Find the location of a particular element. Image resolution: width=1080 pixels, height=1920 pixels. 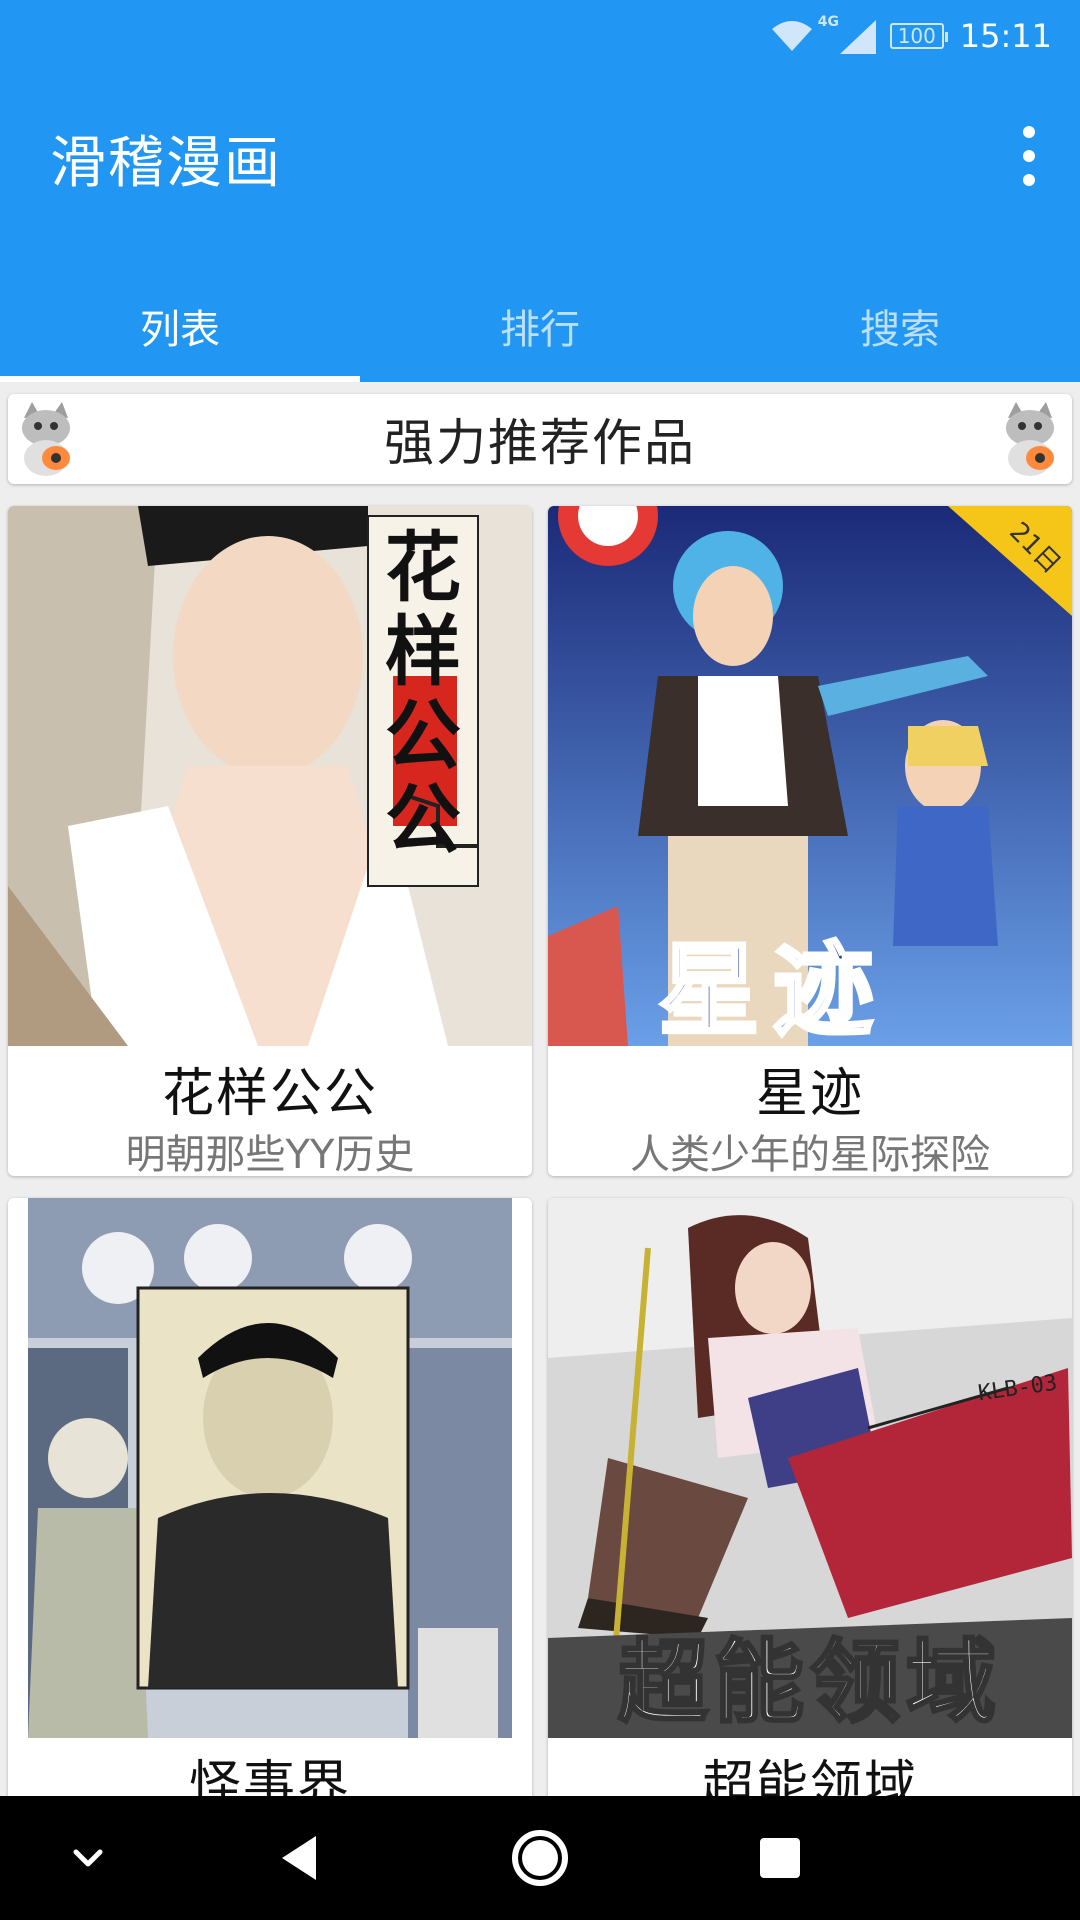

tab-bar: 列表 排行 搜索 is located at coordinates (540, 326).